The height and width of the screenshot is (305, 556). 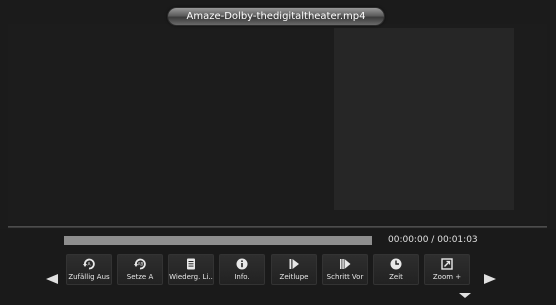 I want to click on repeat-ab-icon: AB, so click(x=140, y=264).